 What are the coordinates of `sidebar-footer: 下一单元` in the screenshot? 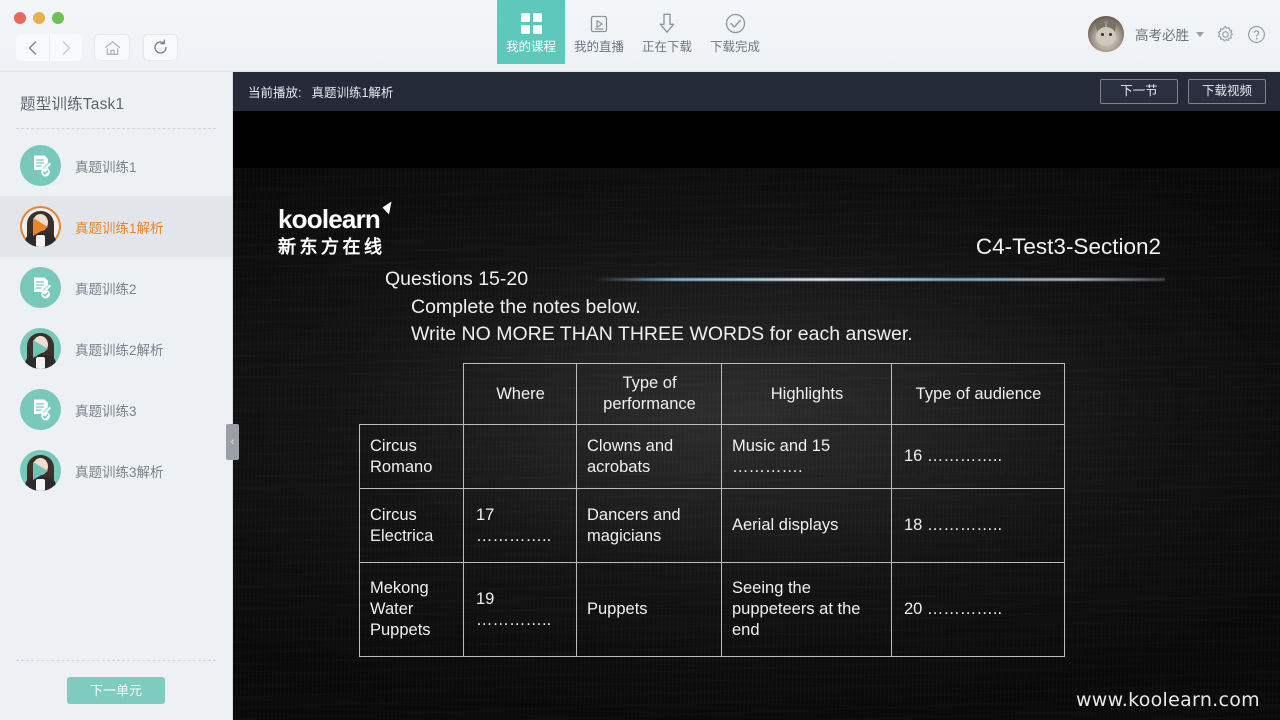 It's located at (116, 690).